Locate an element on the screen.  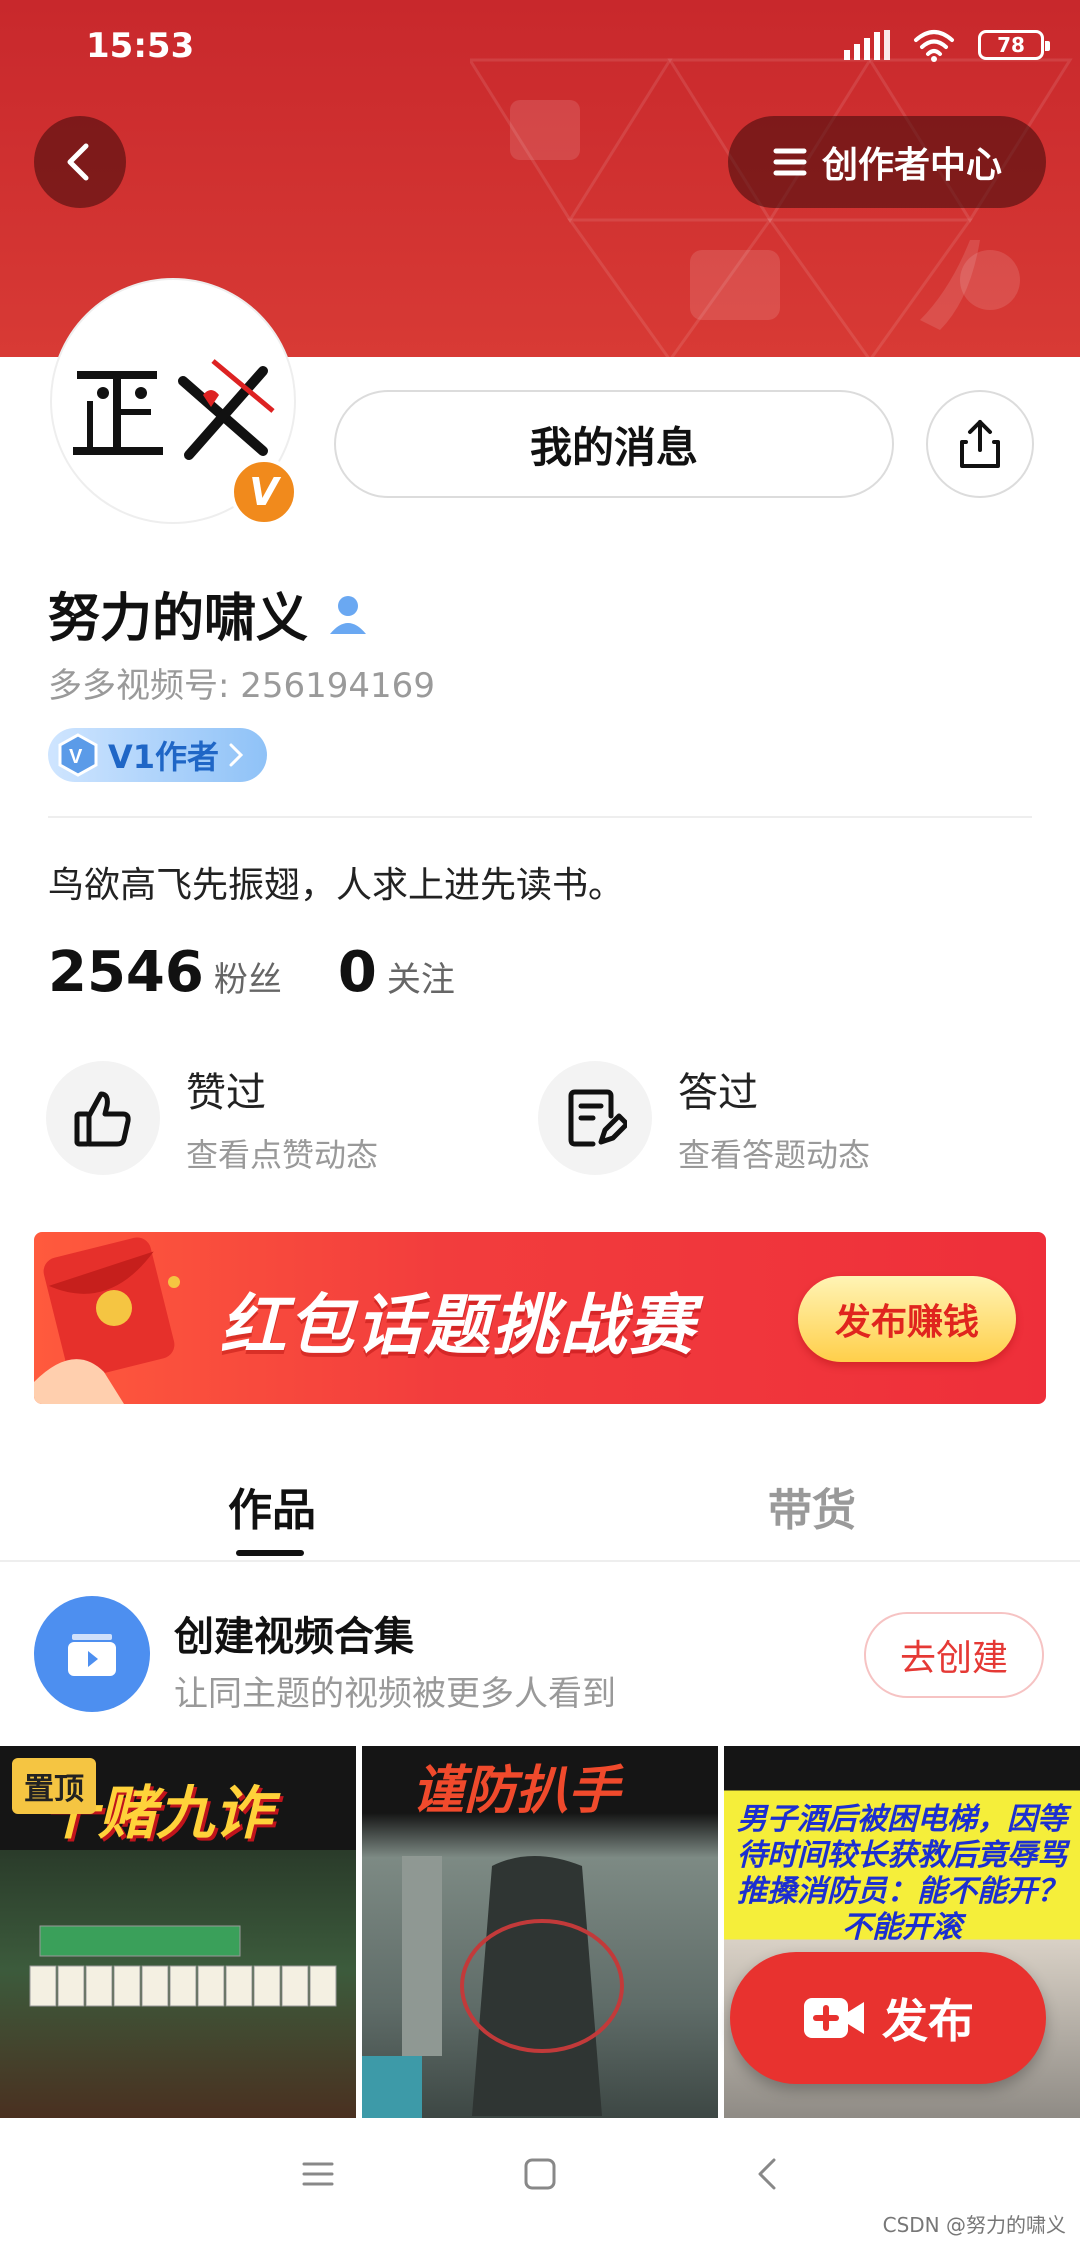
svg-text: V is located at coordinates (76, 757).